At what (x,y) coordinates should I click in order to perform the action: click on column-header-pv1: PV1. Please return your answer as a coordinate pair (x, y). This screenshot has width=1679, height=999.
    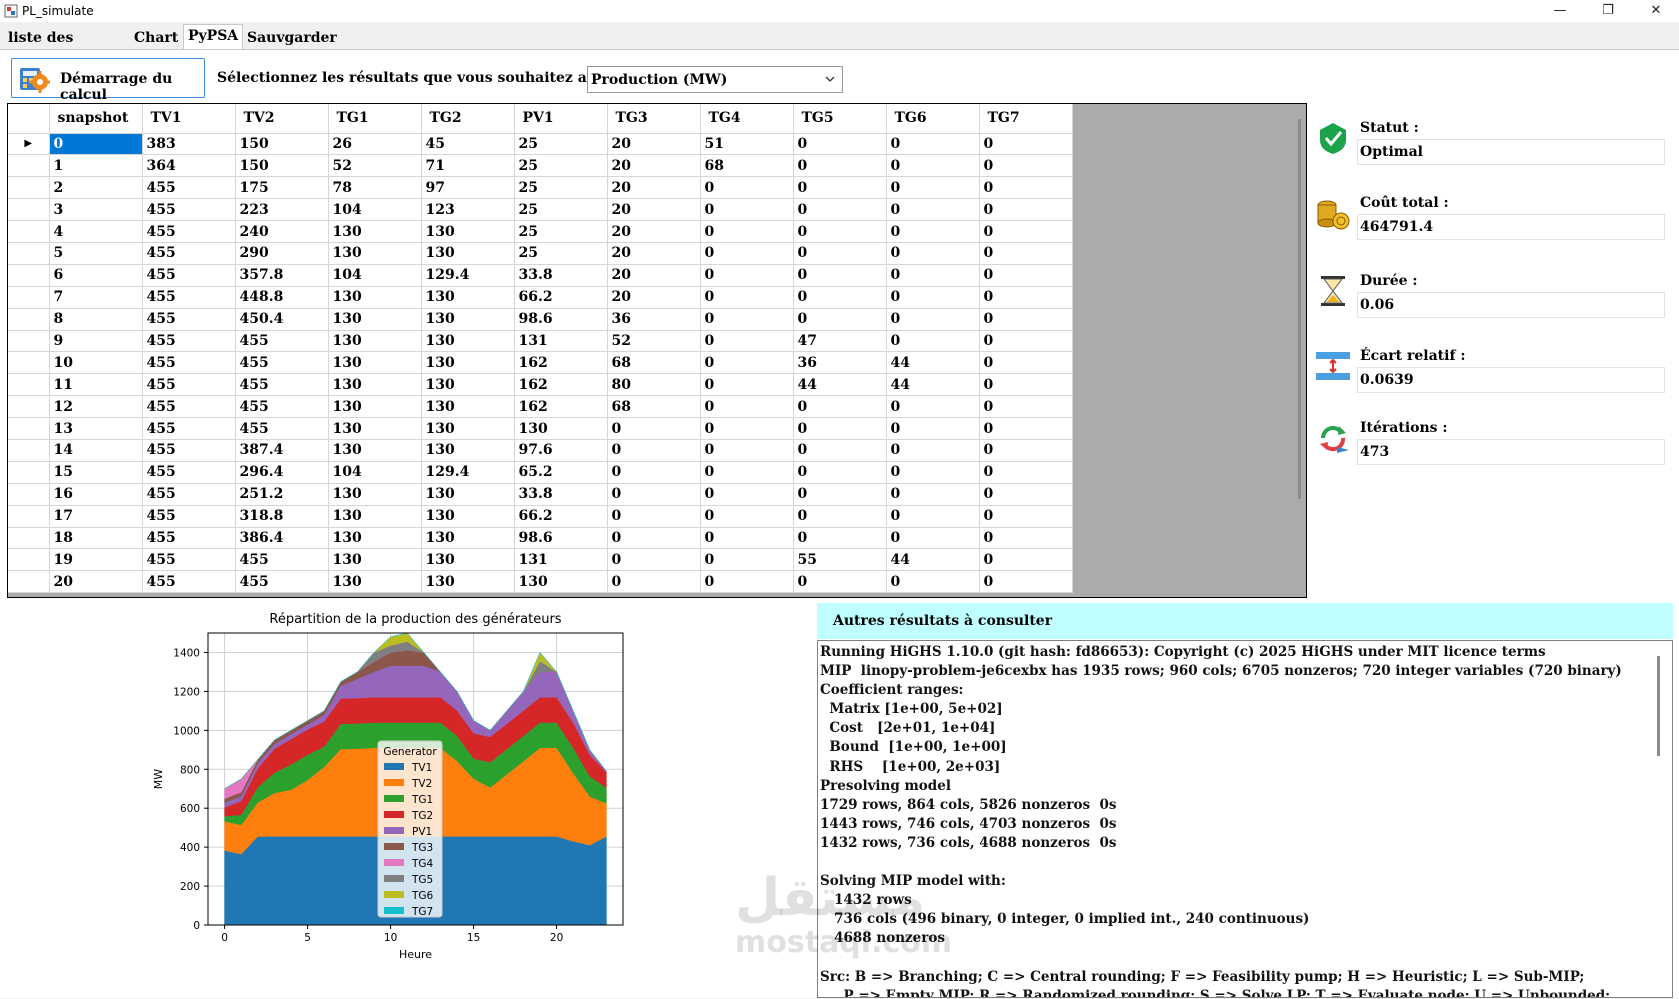
    Looking at the image, I should click on (561, 119).